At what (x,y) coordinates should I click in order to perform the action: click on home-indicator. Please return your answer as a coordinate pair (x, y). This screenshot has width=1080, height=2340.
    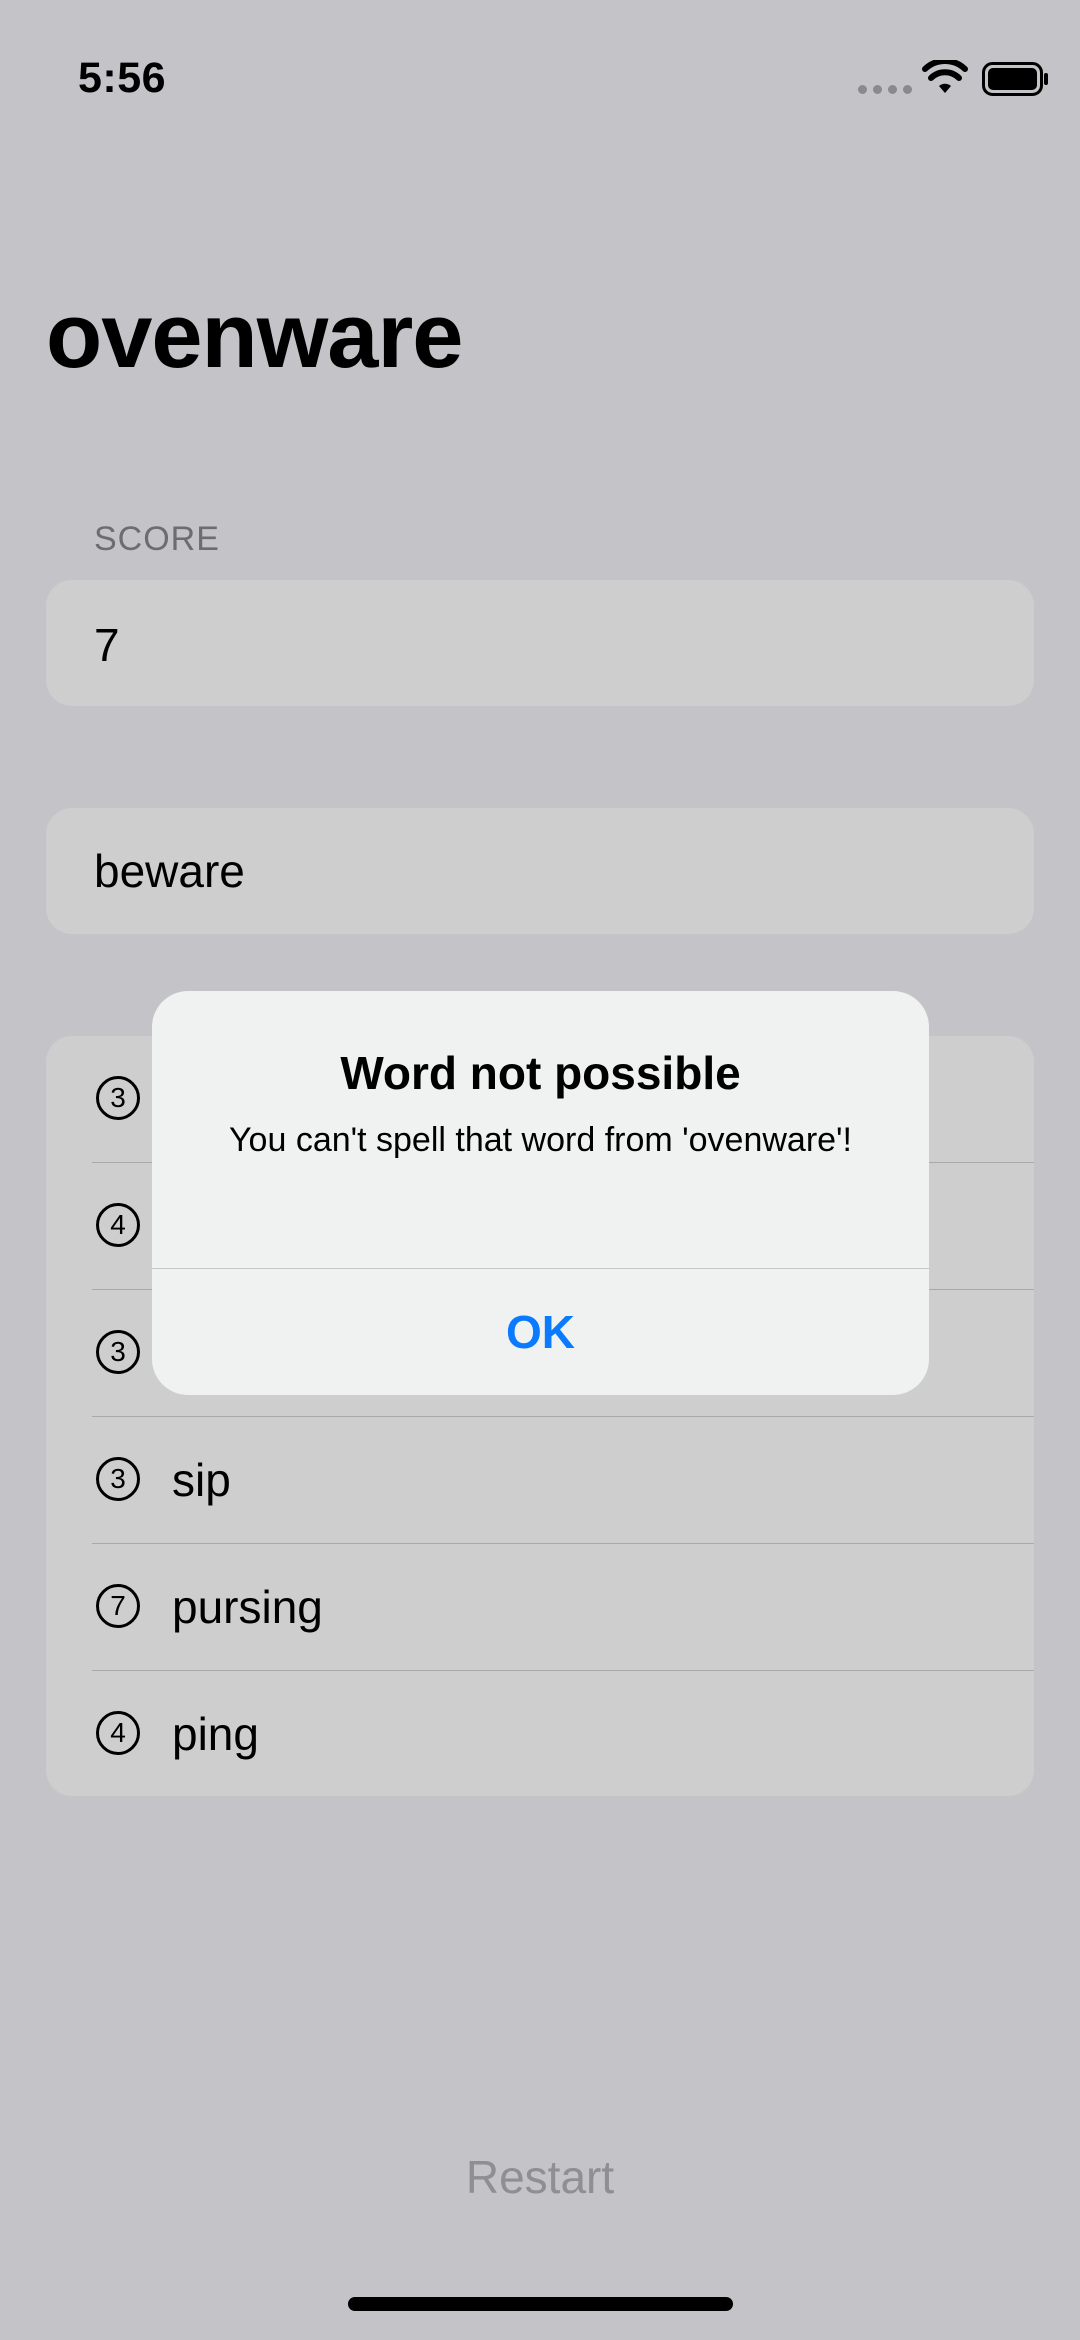
    Looking at the image, I should click on (540, 2304).